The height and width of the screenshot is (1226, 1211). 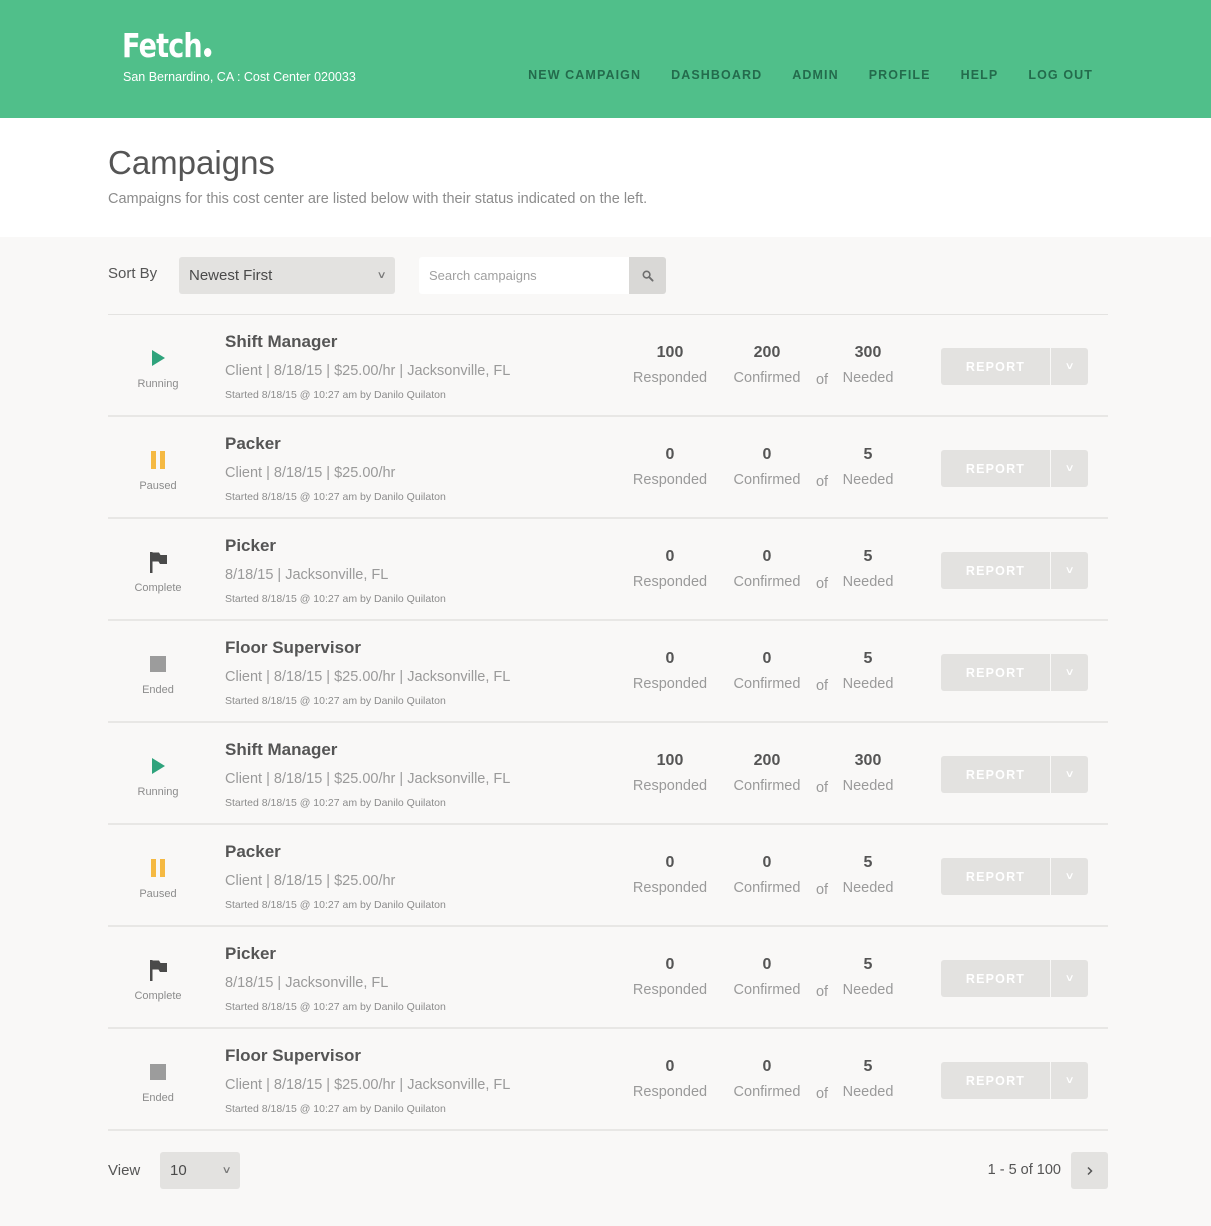 What do you see at coordinates (167, 45) in the screenshot?
I see `logo: Fetch` at bounding box center [167, 45].